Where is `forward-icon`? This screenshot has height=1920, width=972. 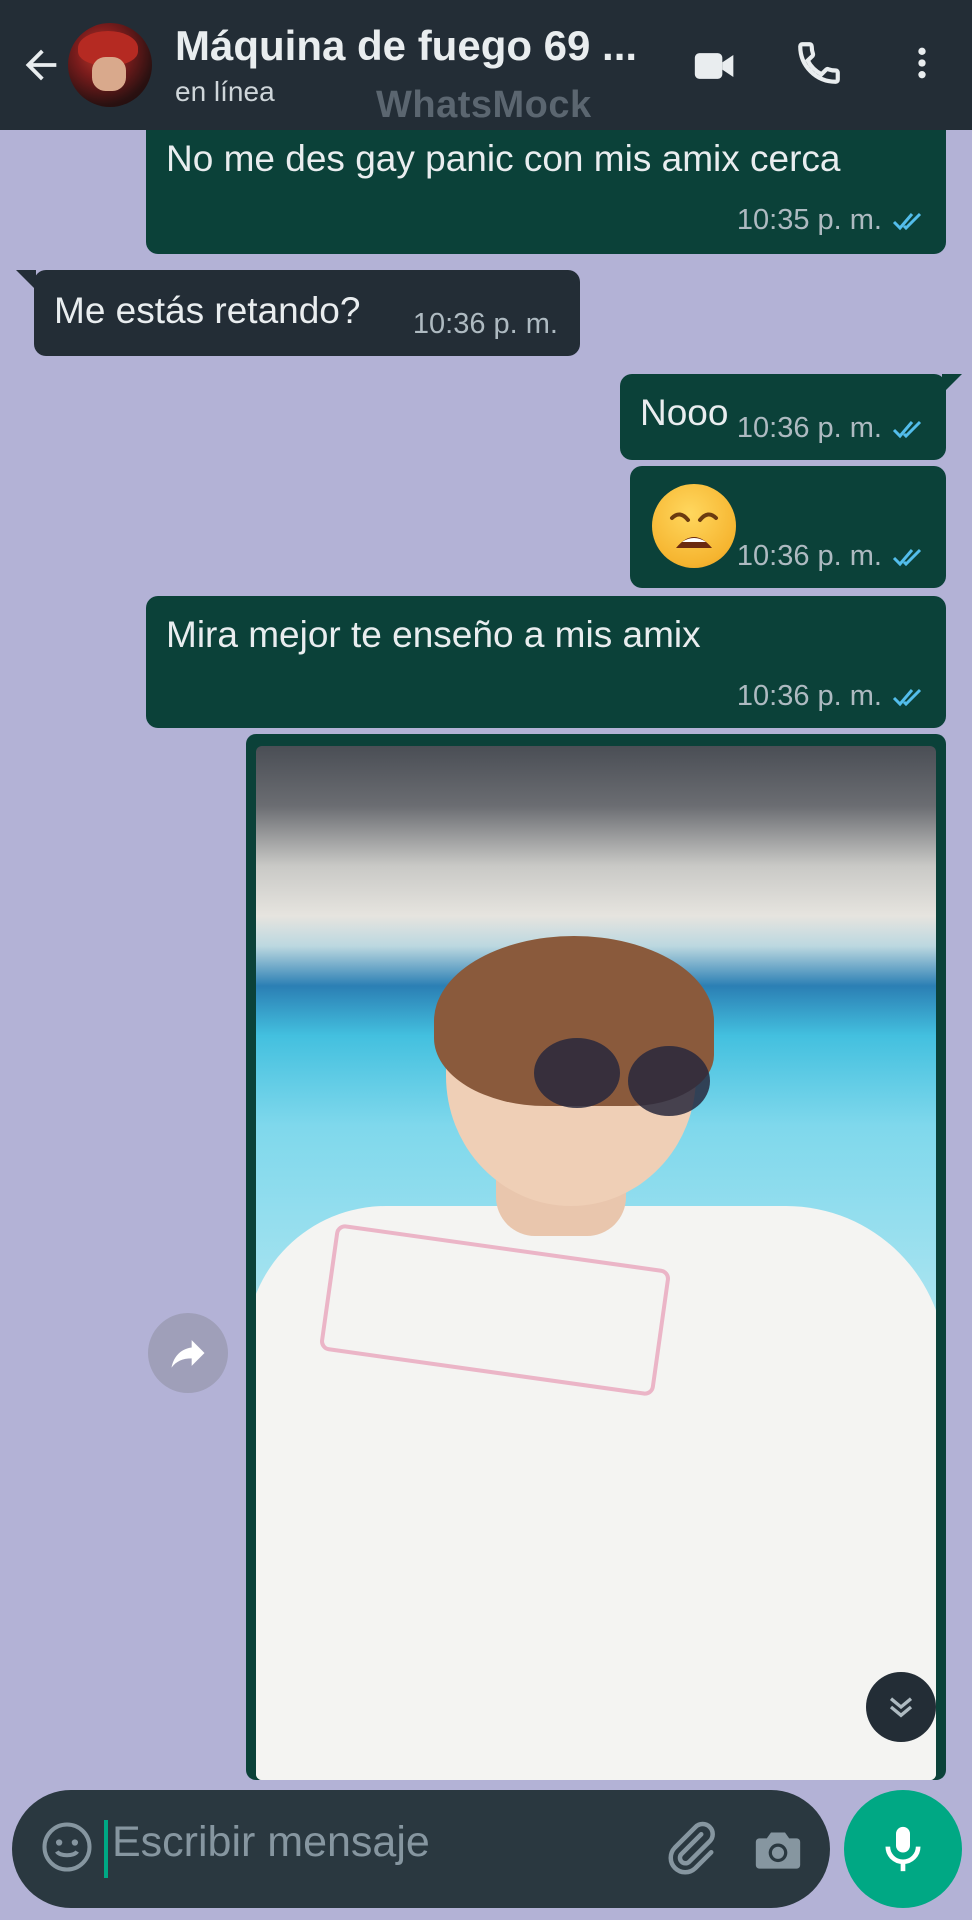 forward-icon is located at coordinates (188, 1354).